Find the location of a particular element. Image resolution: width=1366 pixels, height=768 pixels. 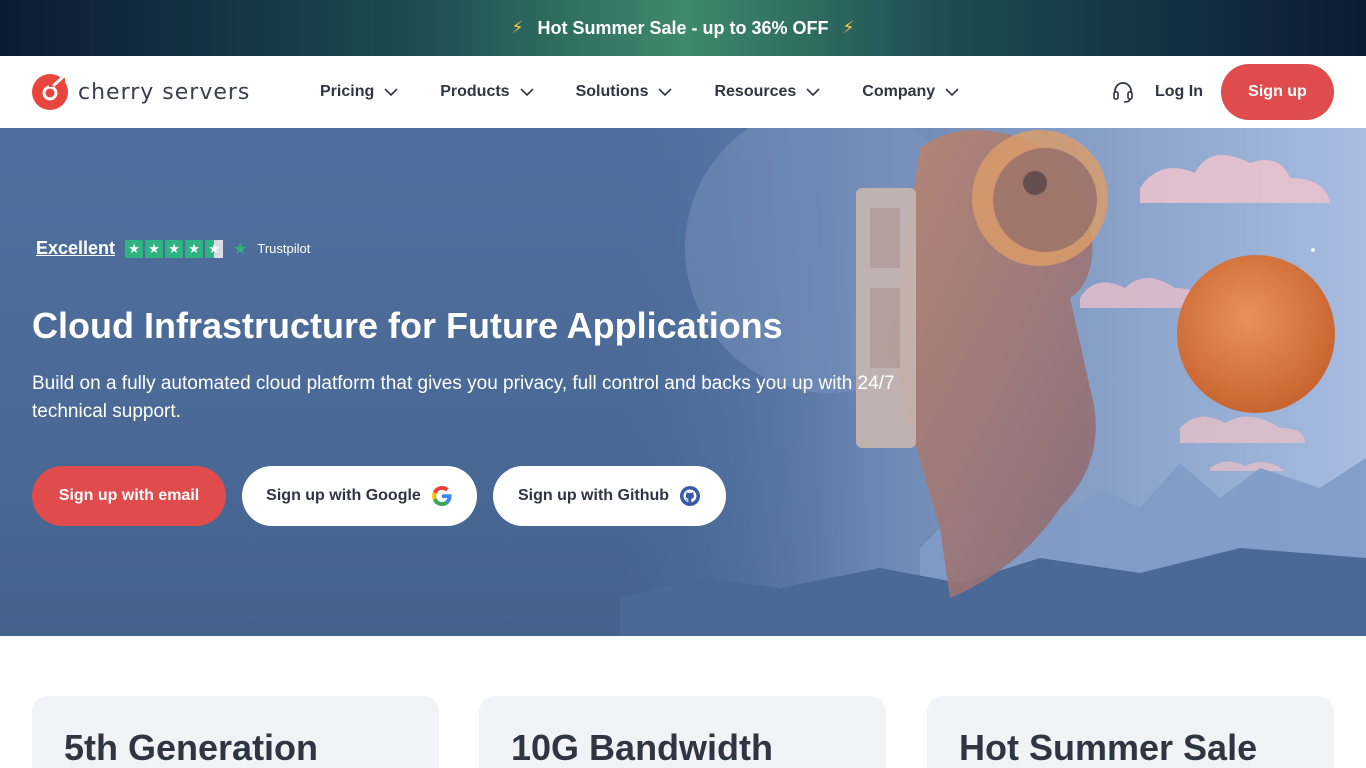

cta-label: Sign up with email is located at coordinates (129, 495).